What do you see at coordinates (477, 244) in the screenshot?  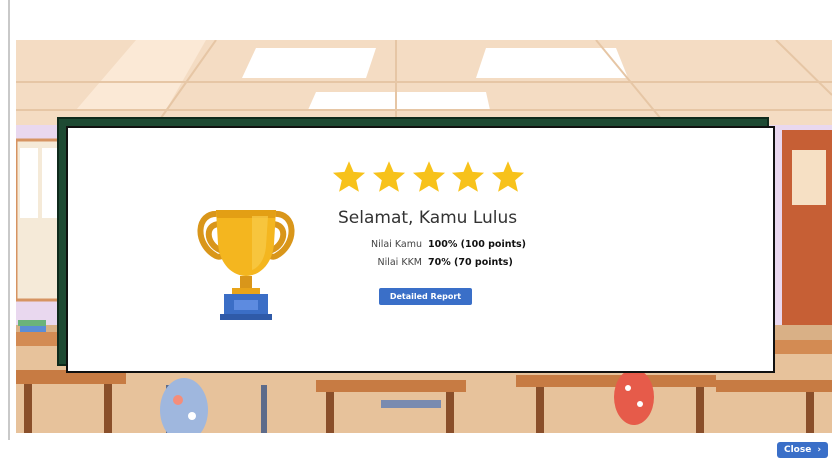 I see `score-value: 100% (100 points)` at bounding box center [477, 244].